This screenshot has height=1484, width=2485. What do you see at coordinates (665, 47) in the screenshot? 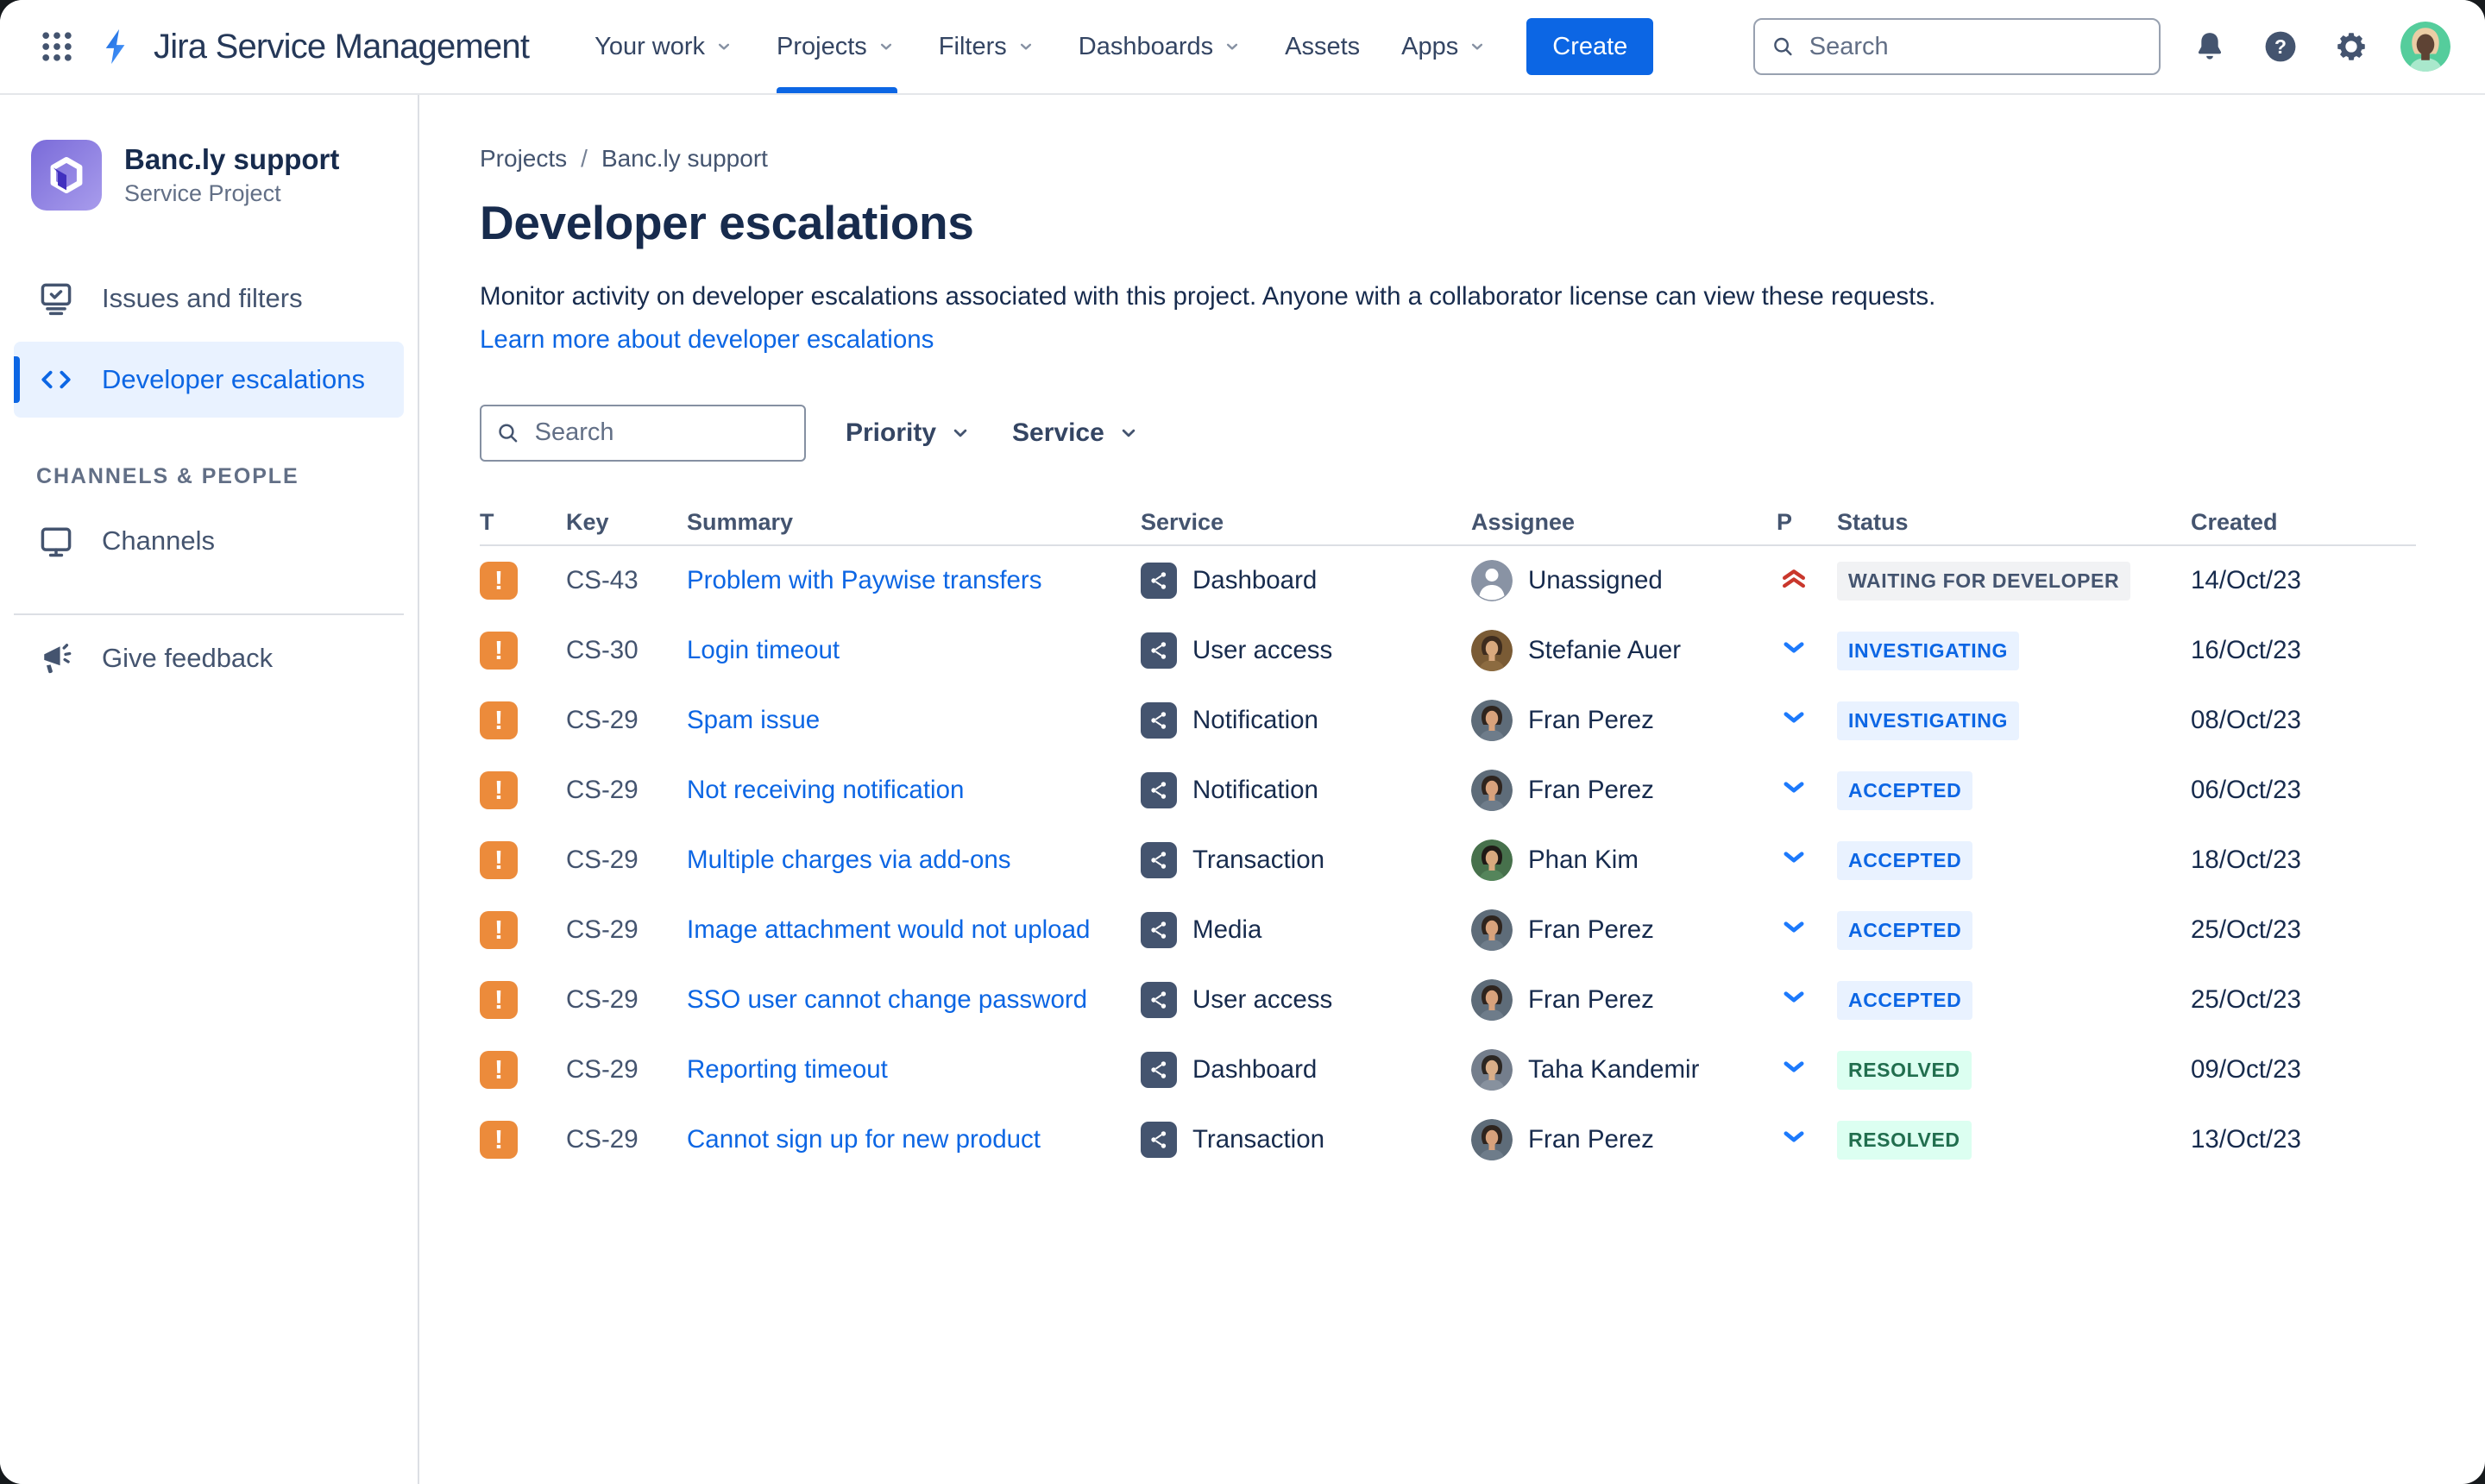
I see `nav-your-work: Your work` at bounding box center [665, 47].